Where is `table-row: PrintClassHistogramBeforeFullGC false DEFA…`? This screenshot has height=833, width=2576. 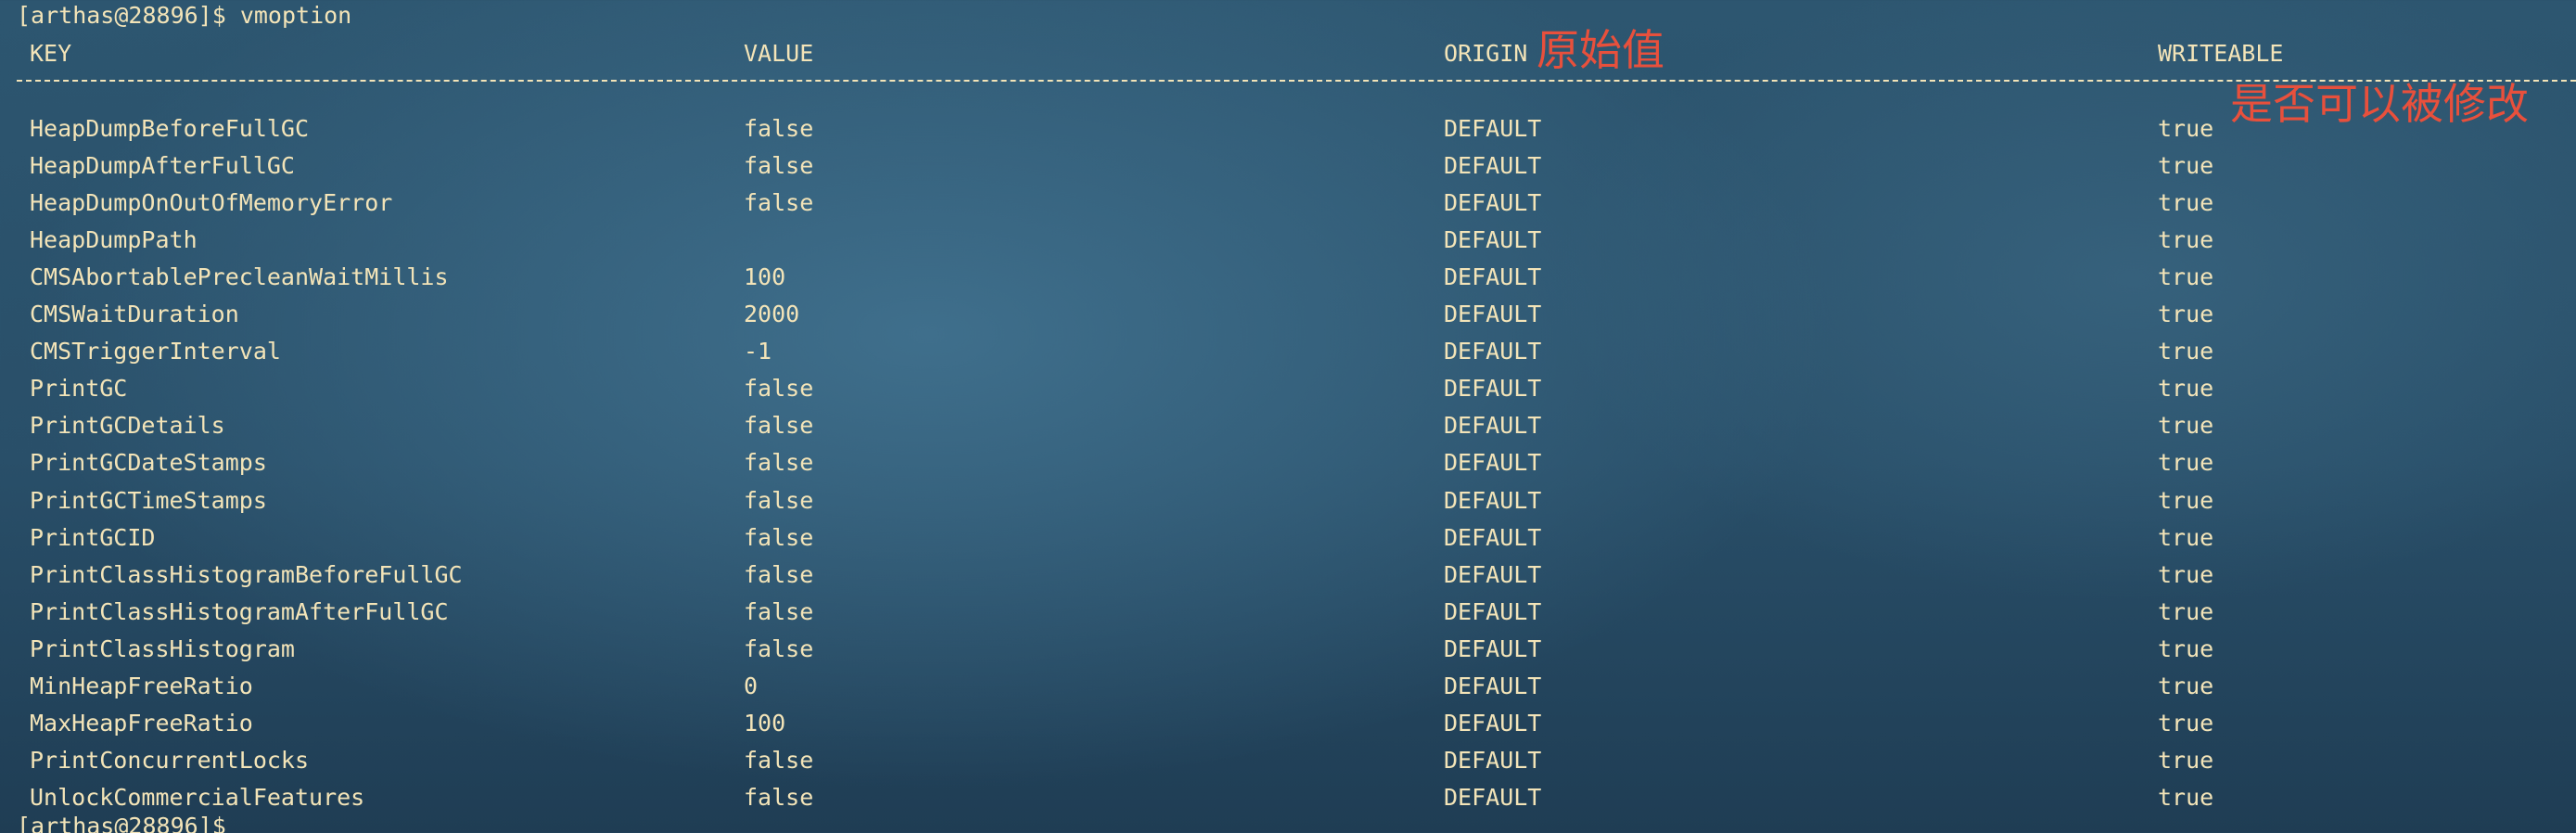
table-row: PrintClassHistogramBeforeFullGC false DEFA… is located at coordinates (1288, 575).